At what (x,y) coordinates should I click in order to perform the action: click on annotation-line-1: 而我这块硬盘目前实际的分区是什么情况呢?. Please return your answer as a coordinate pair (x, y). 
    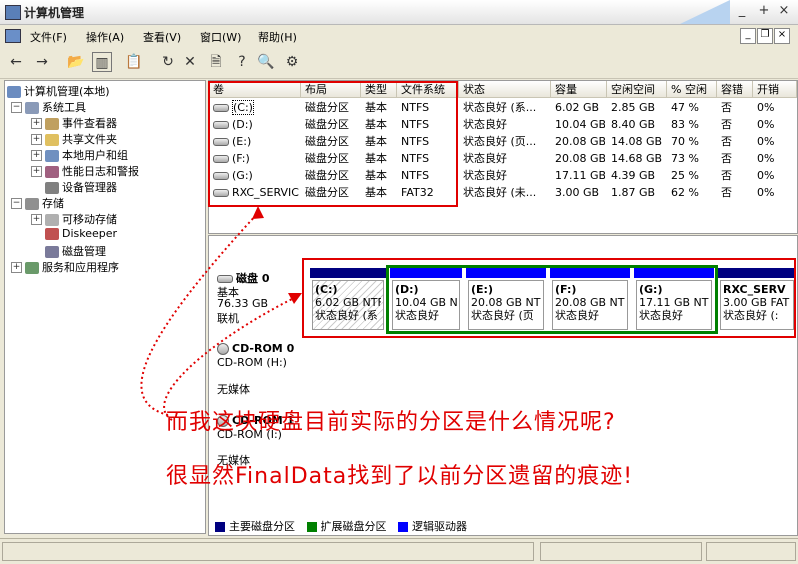
    Looking at the image, I should click on (391, 422).